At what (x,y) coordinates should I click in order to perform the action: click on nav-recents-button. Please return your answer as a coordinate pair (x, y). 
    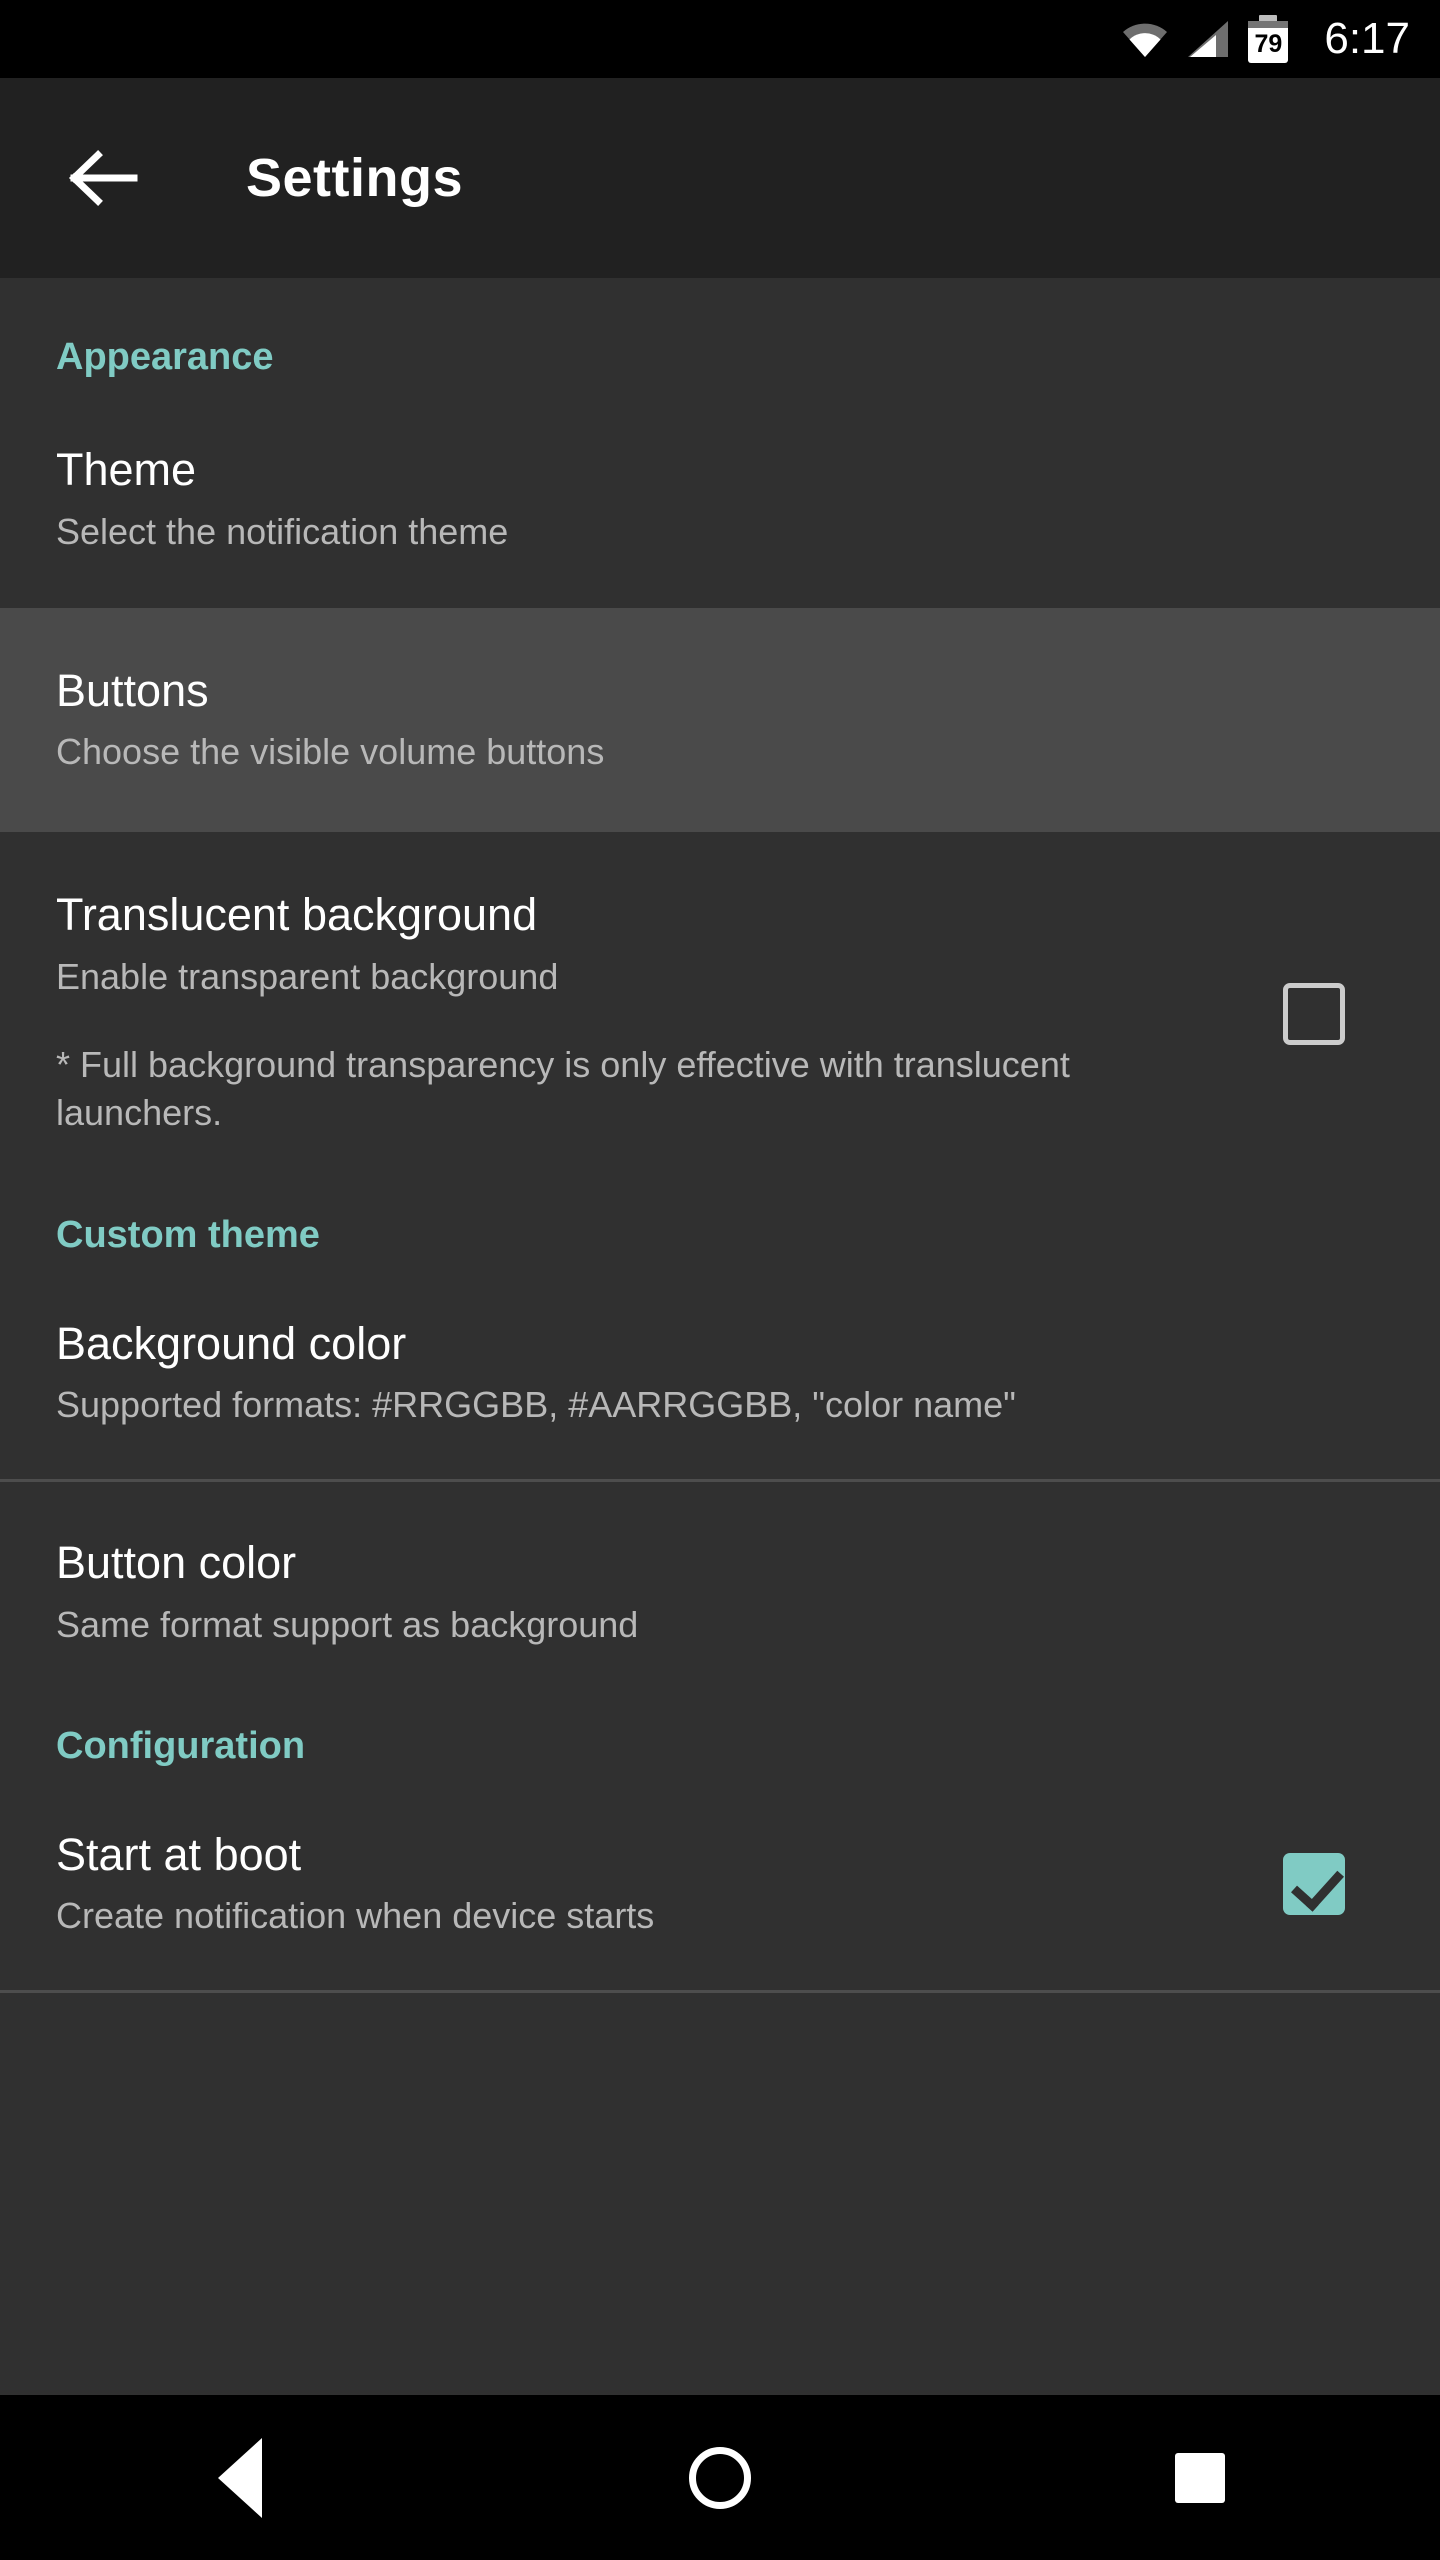
    Looking at the image, I should click on (1200, 2478).